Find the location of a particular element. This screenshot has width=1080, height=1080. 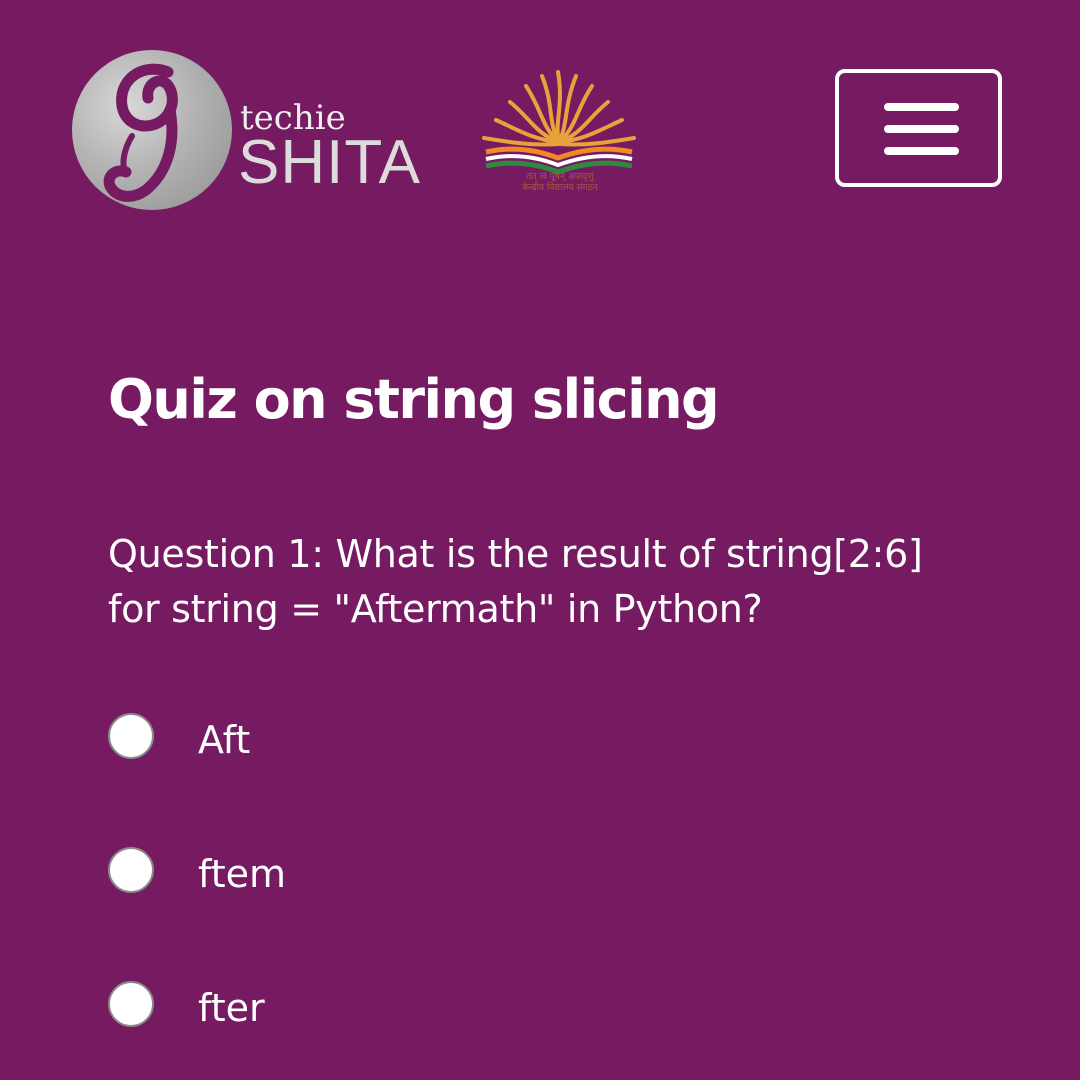

option-aft: Aft is located at coordinates (358, 743).